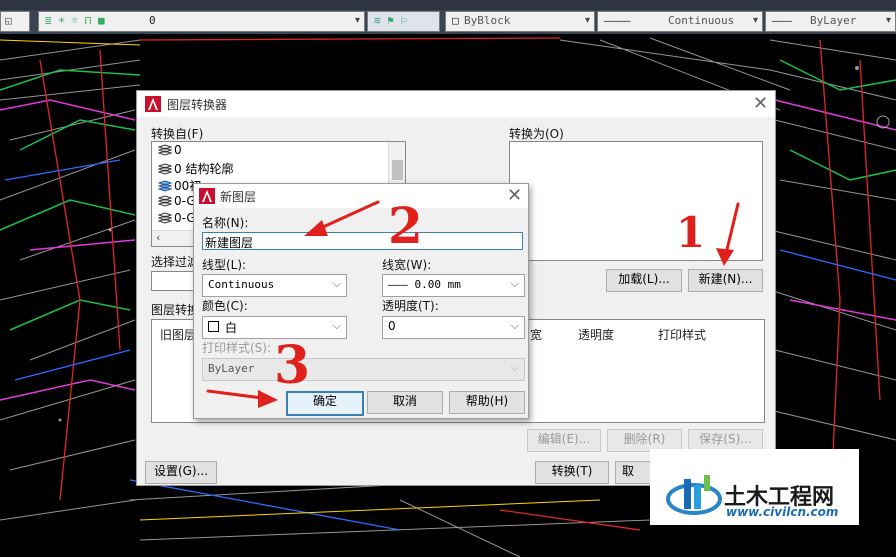 This screenshot has width=896, height=557. What do you see at coordinates (725, 257) in the screenshot?
I see `arrowhead-new-button` at bounding box center [725, 257].